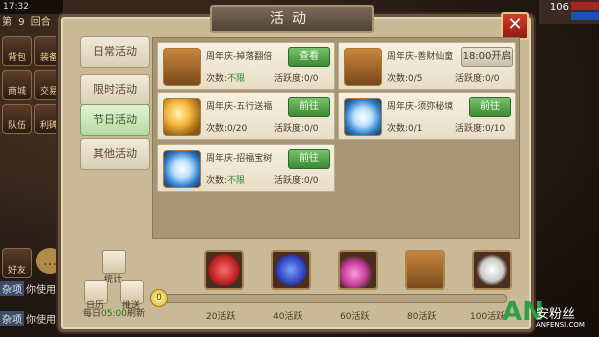 The width and height of the screenshot is (599, 337). What do you see at coordinates (309, 57) in the screenshot?
I see `view-button: 查看` at bounding box center [309, 57].